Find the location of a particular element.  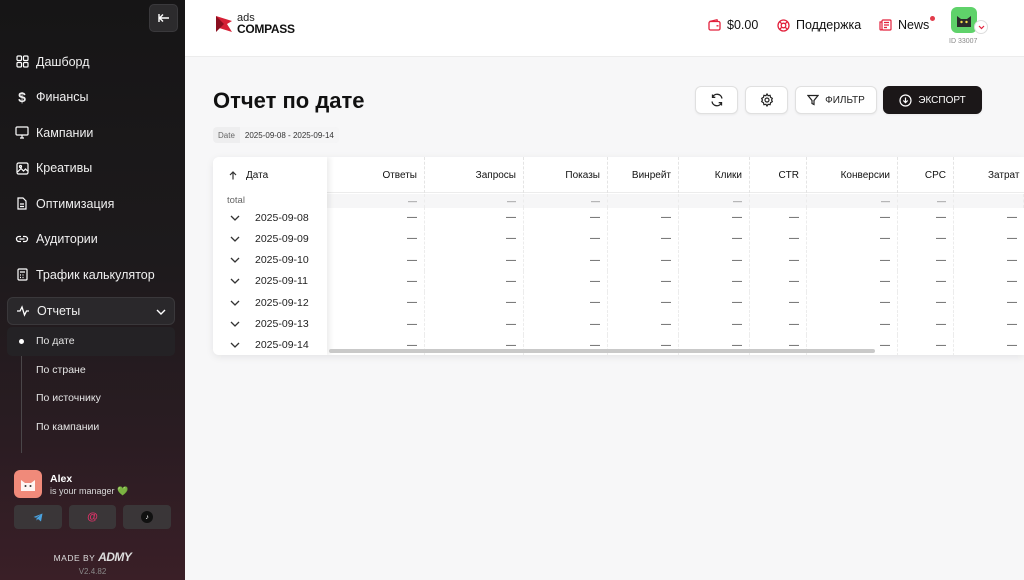

column-header: CTR is located at coordinates (778, 175).